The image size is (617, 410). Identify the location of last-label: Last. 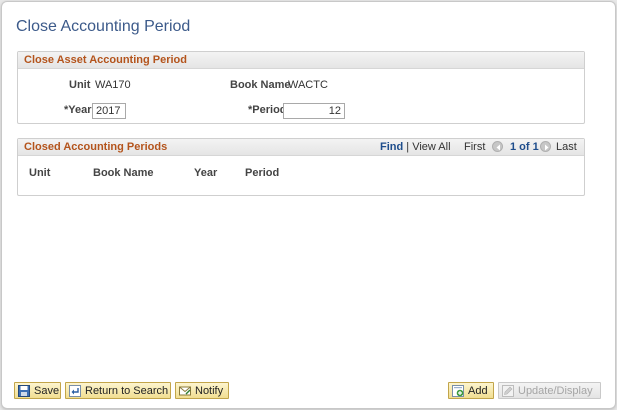
(566, 147).